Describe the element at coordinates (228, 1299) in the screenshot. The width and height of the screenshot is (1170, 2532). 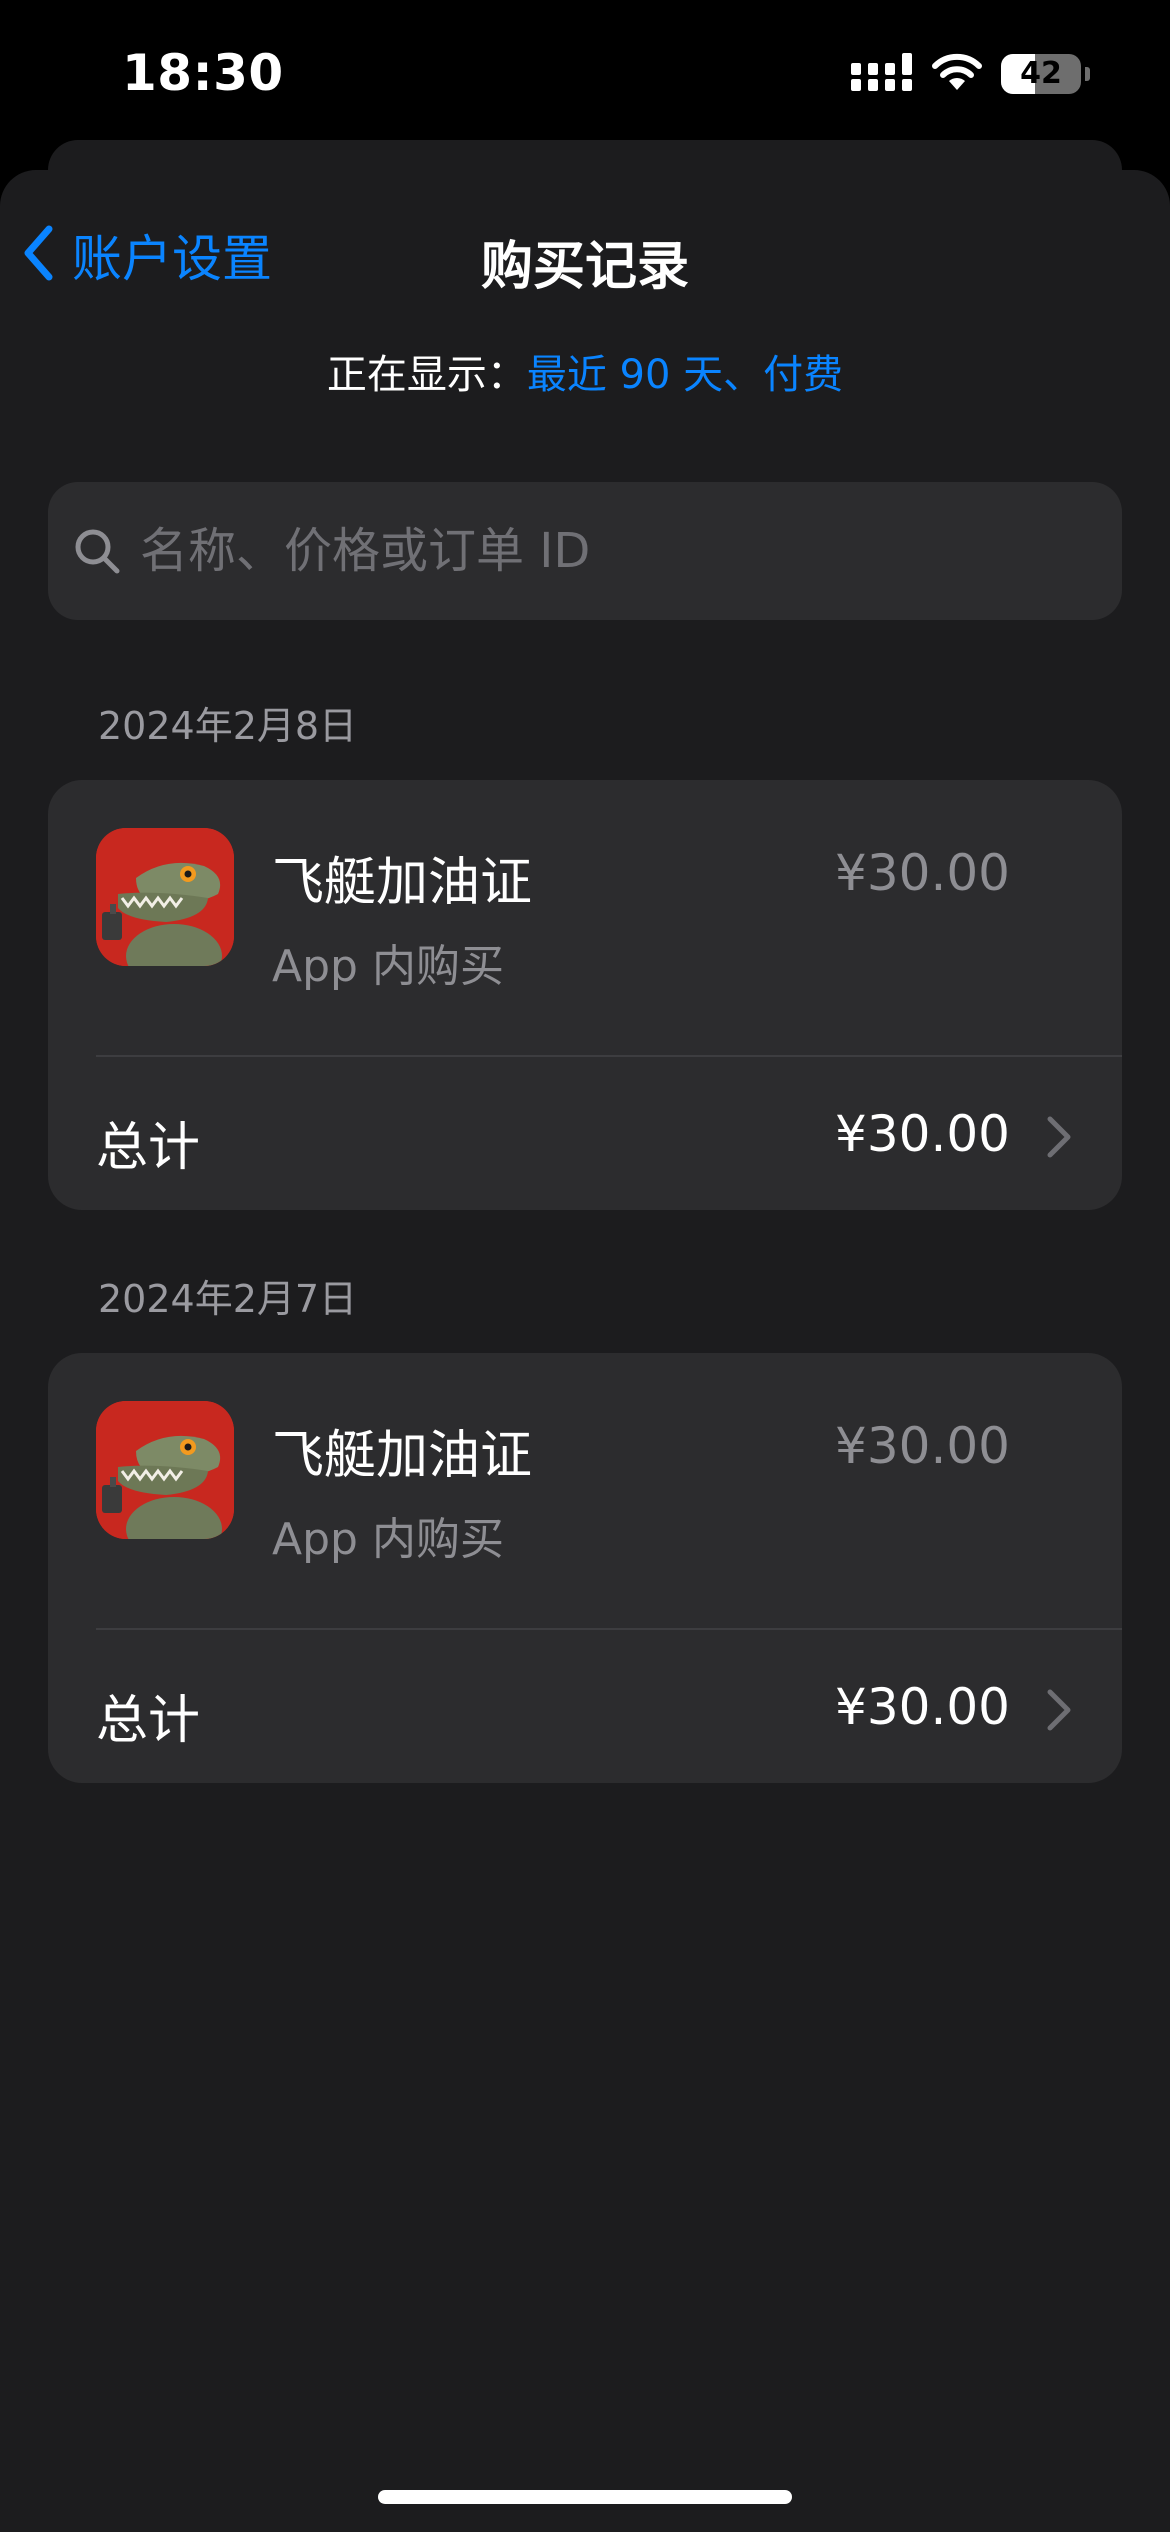
I see `section-date: 2024年2月7日` at that location.